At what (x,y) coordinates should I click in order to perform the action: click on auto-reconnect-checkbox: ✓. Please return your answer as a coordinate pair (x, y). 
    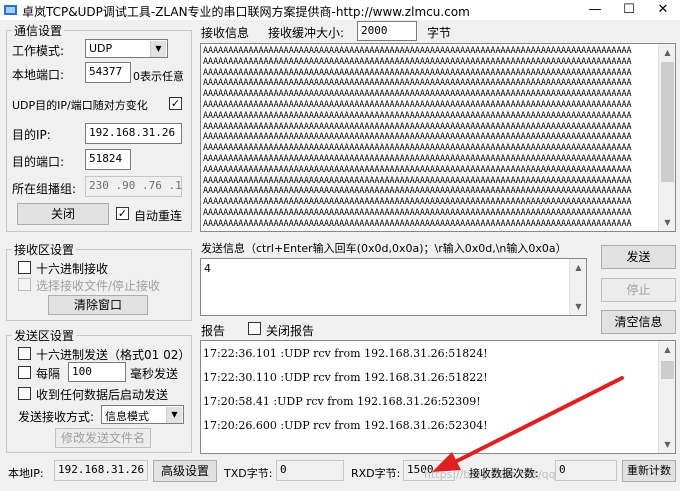
    Looking at the image, I should click on (122, 213).